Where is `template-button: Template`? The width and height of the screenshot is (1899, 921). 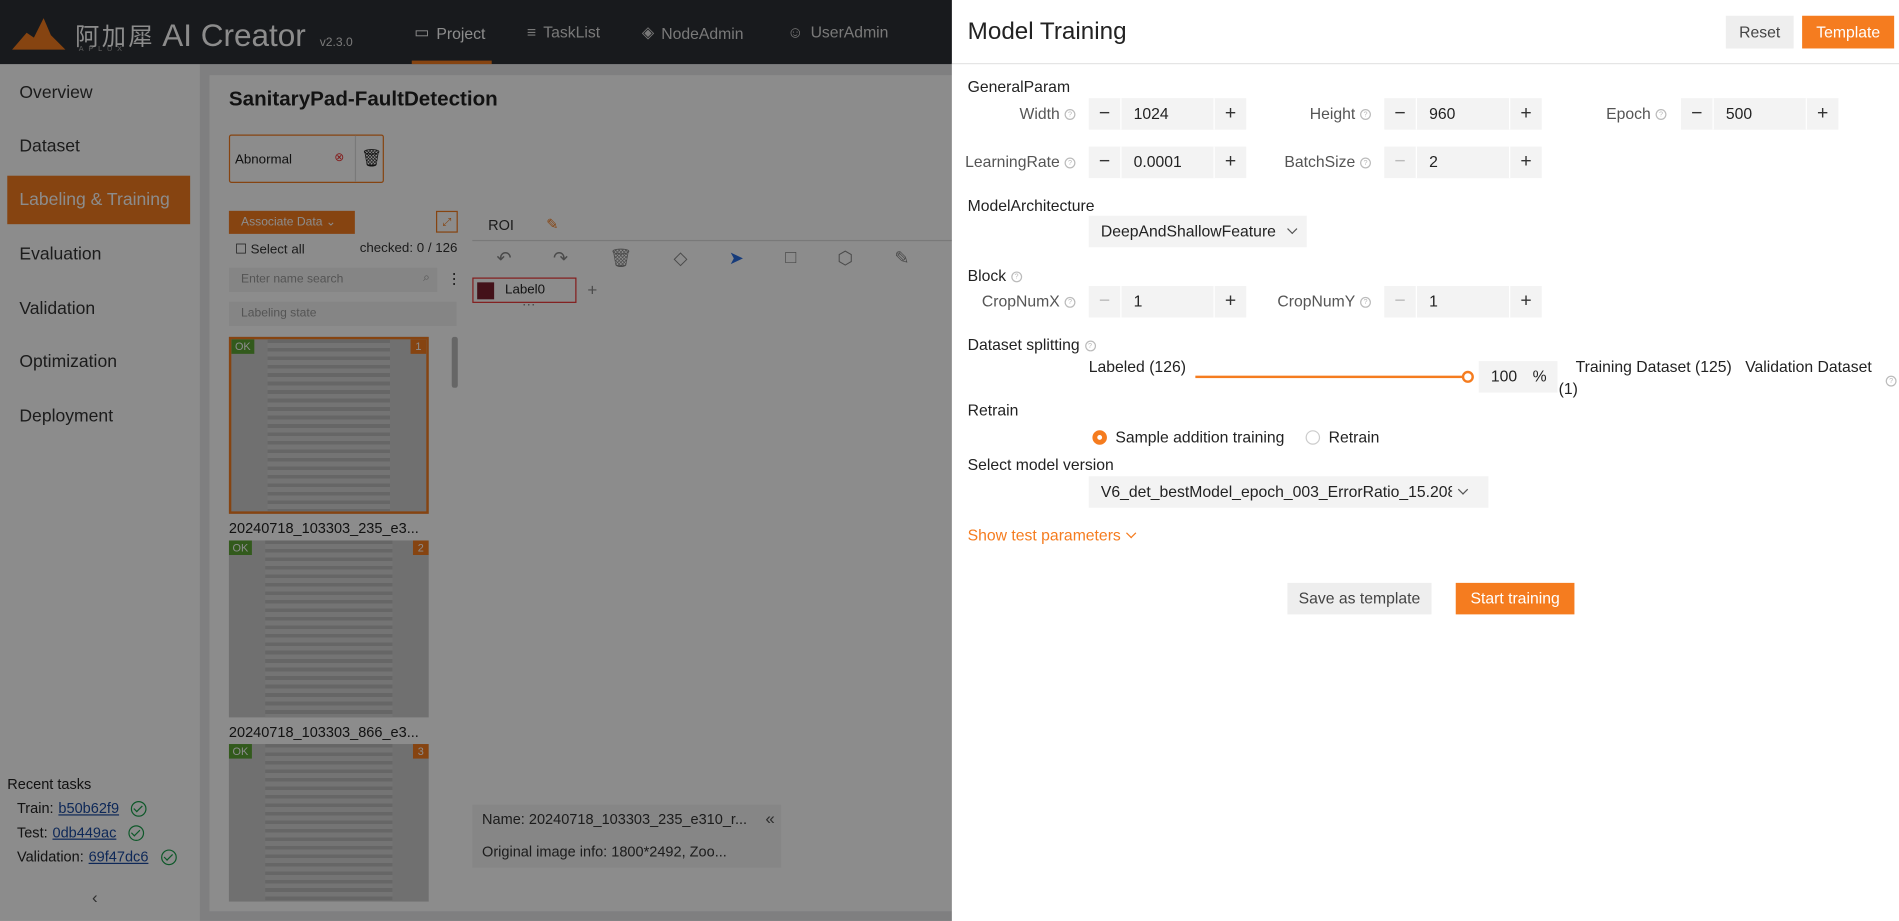
template-button: Template is located at coordinates (1848, 32).